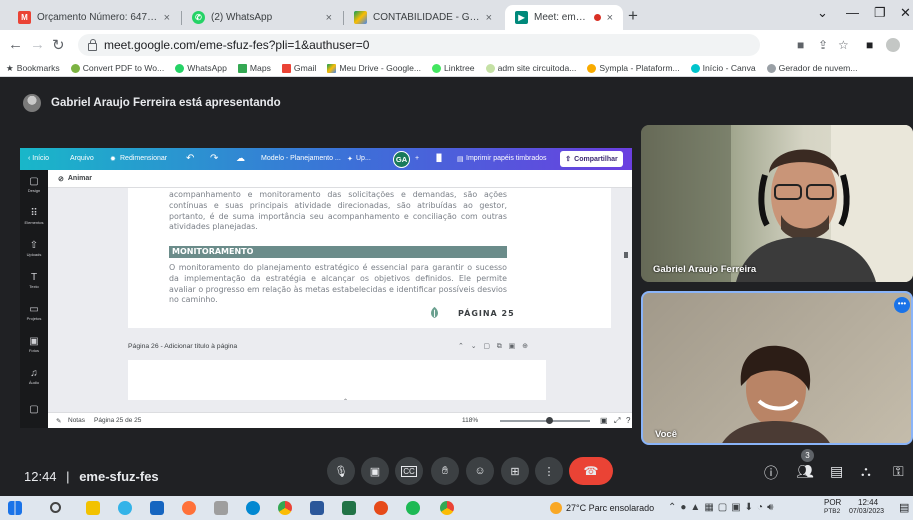 The height and width of the screenshot is (520, 913). I want to click on sidebar-item-text: T Texto, so click(34, 280).